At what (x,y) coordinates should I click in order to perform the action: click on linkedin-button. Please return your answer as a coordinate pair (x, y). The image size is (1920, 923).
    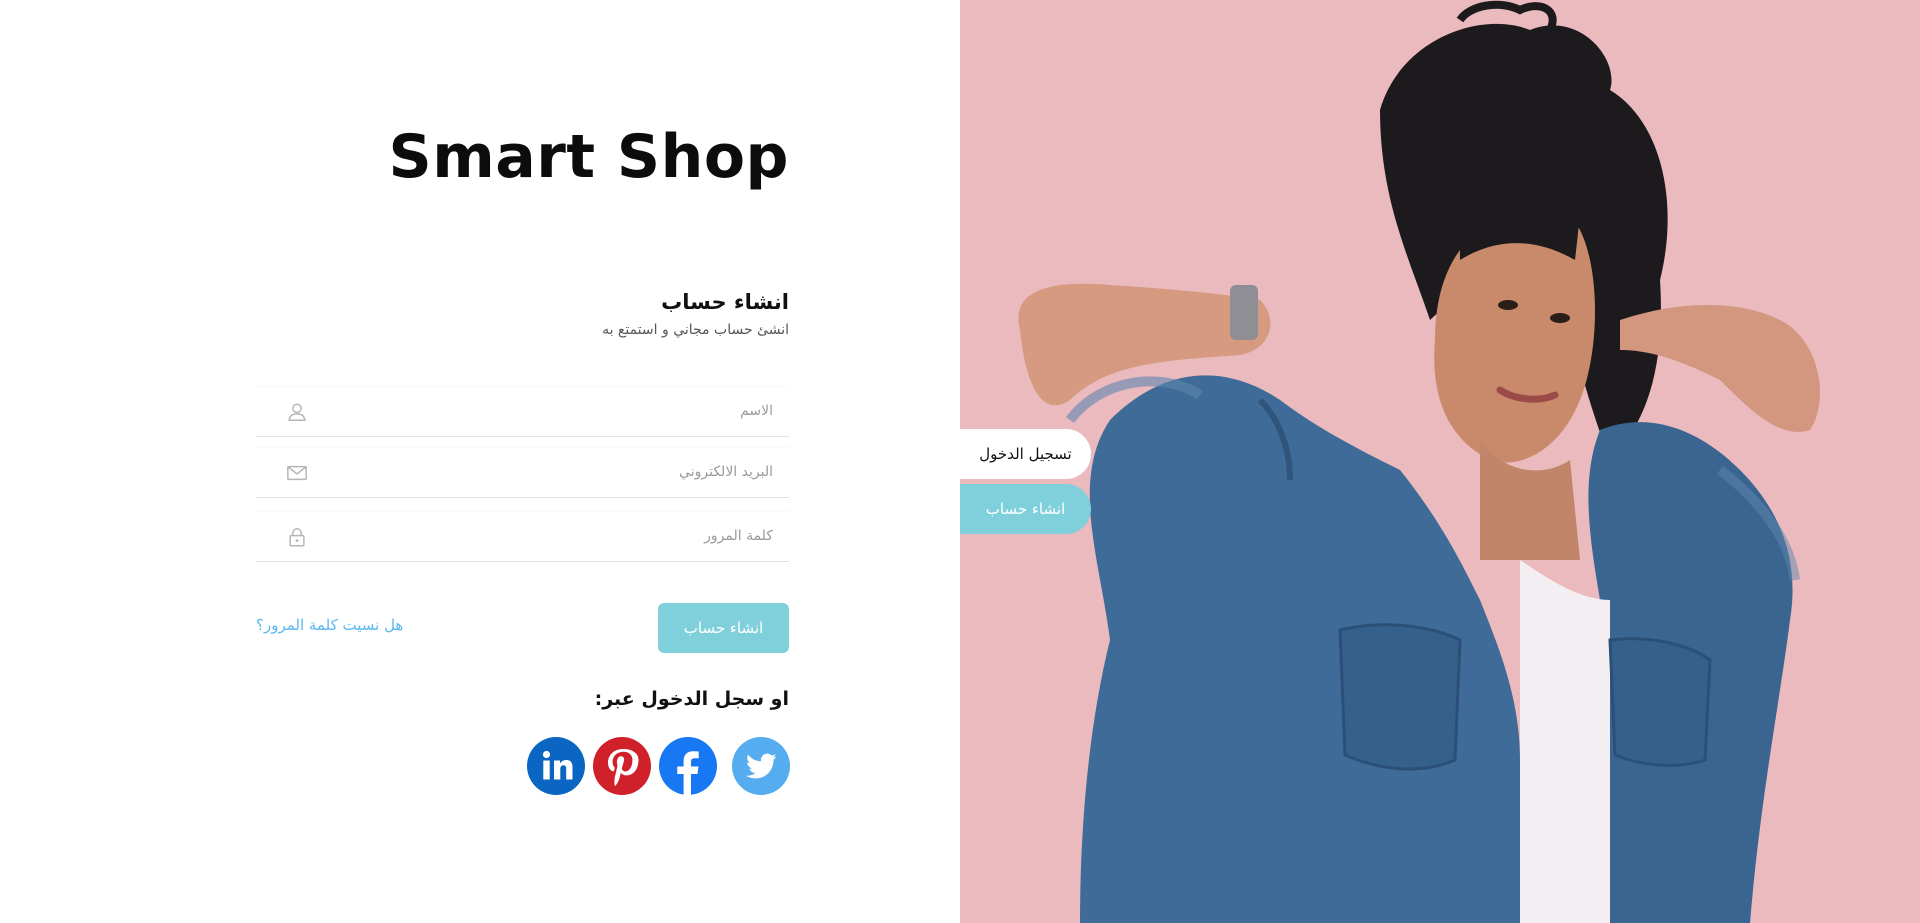
    Looking at the image, I should click on (556, 766).